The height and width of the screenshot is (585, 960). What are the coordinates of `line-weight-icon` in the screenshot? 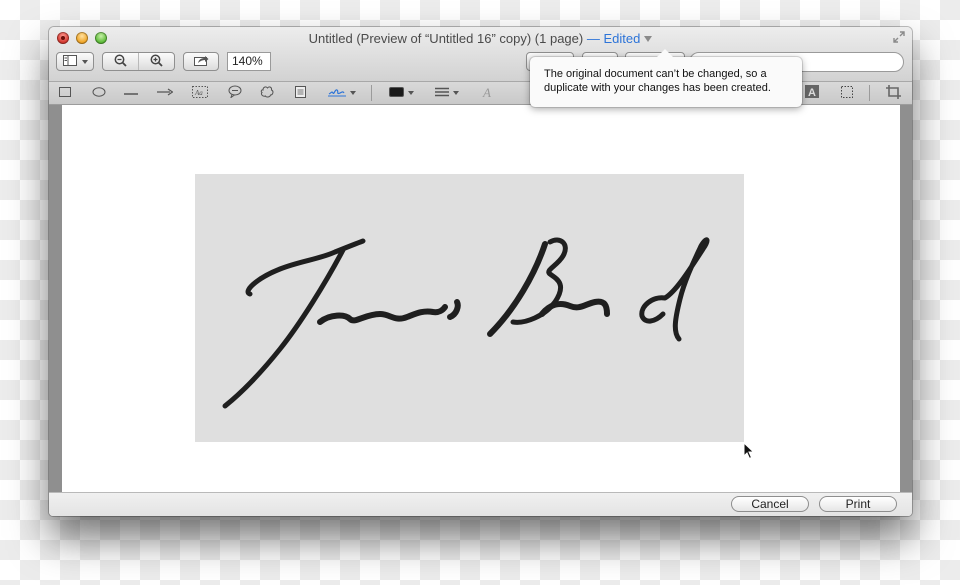 It's located at (442, 93).